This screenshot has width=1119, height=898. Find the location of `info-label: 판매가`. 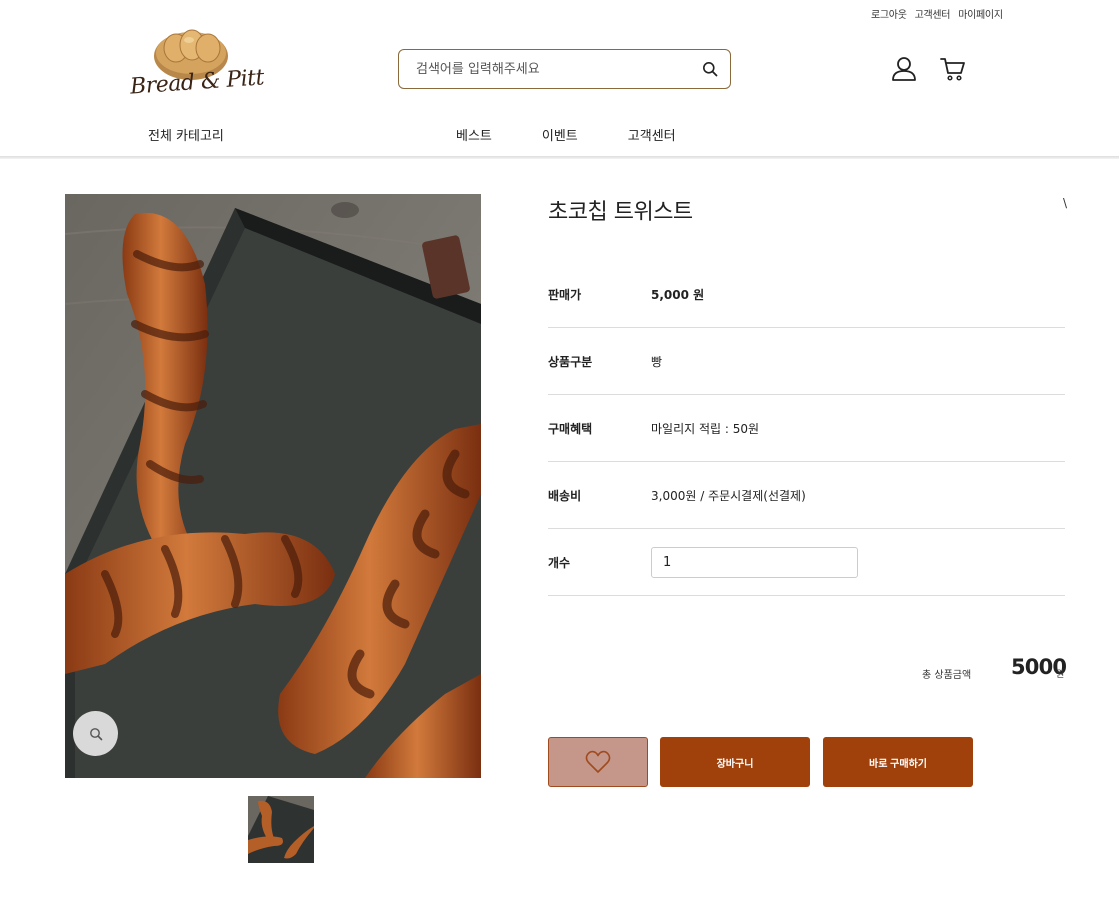

info-label: 판매가 is located at coordinates (565, 294).